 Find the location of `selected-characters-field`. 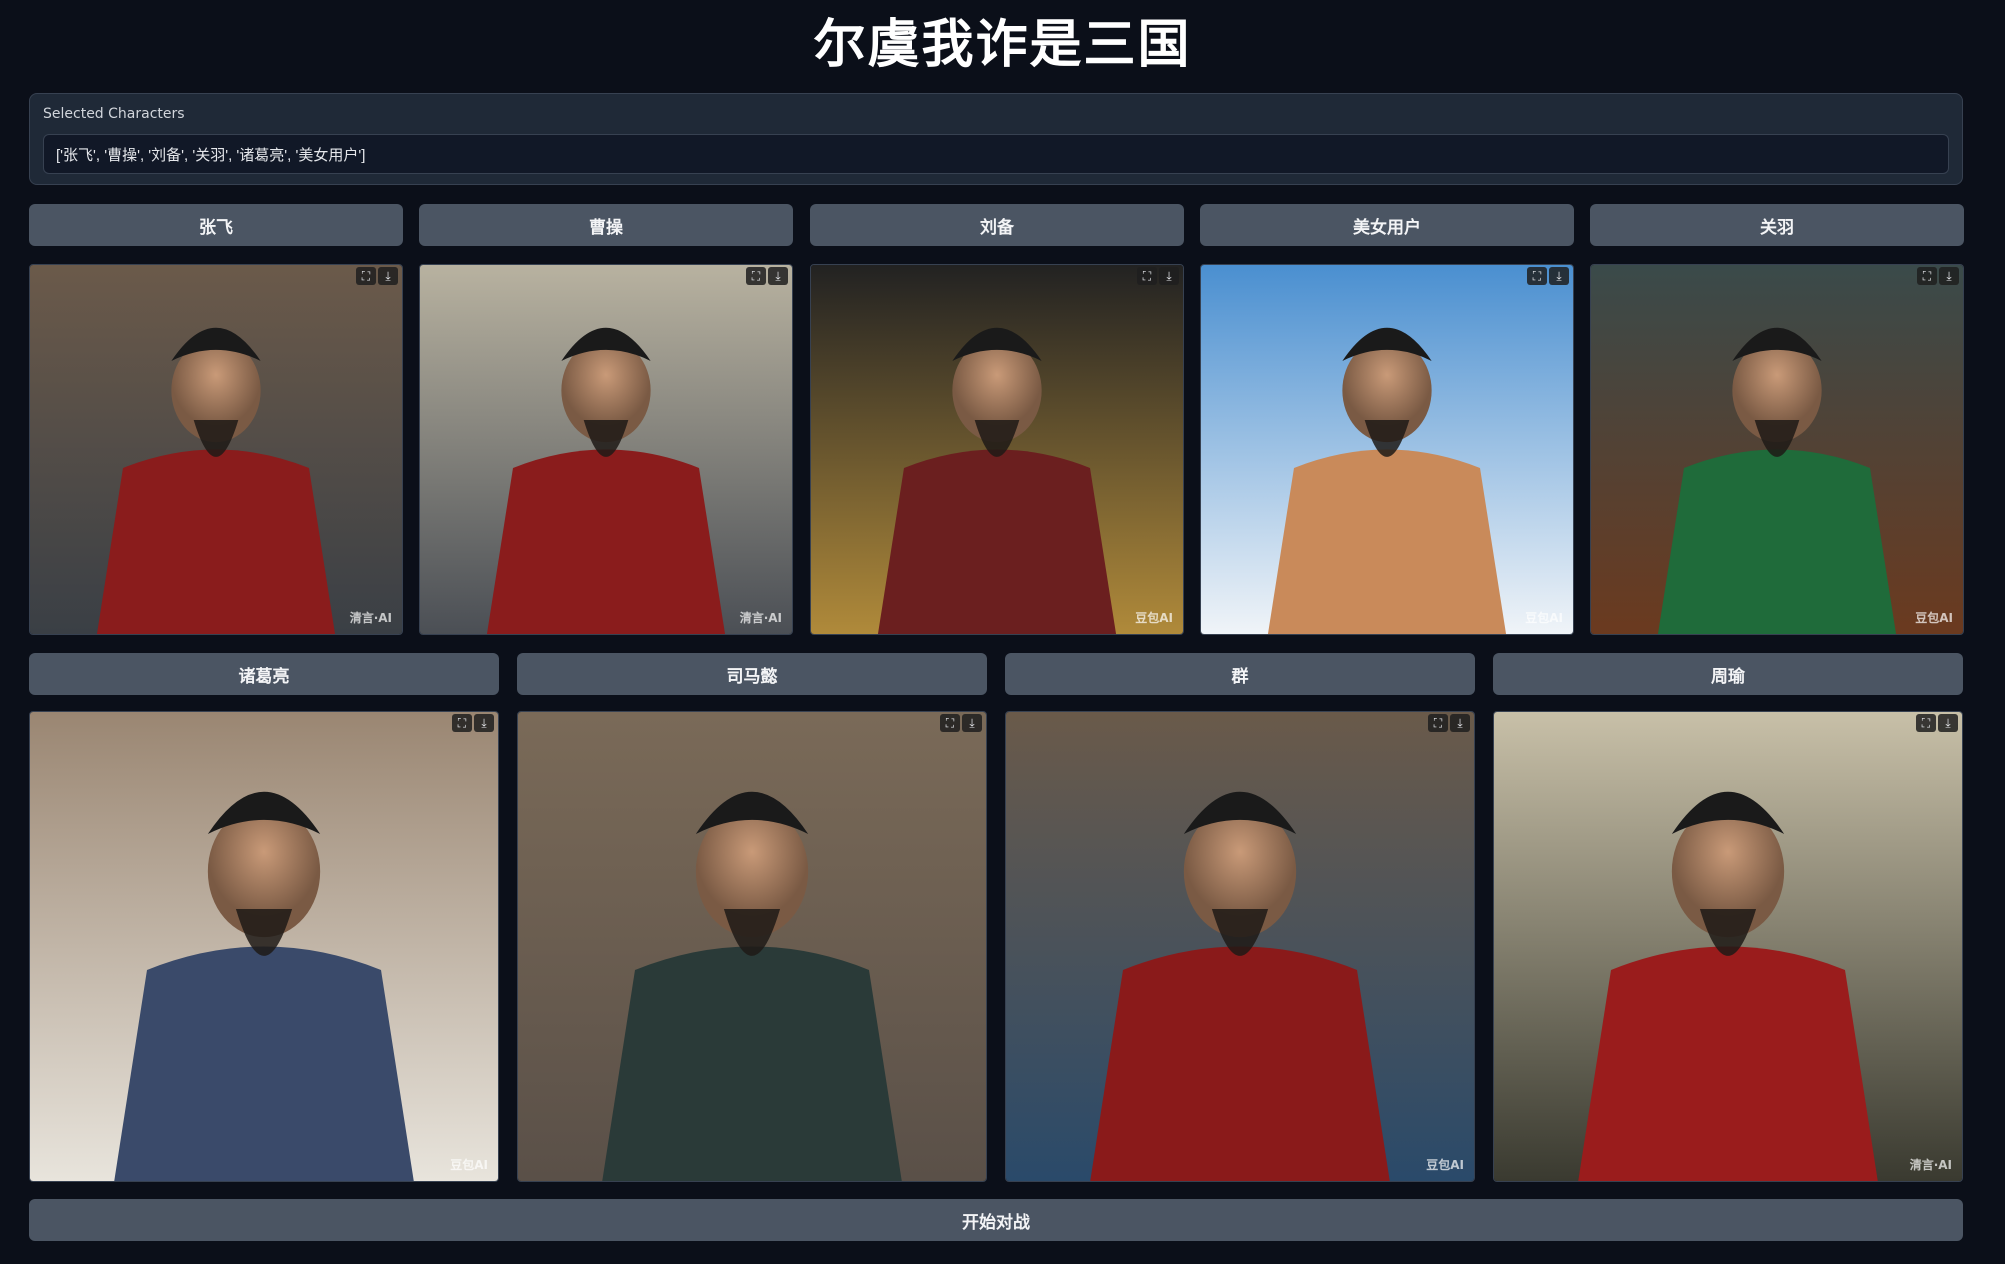

selected-characters-field is located at coordinates (996, 154).